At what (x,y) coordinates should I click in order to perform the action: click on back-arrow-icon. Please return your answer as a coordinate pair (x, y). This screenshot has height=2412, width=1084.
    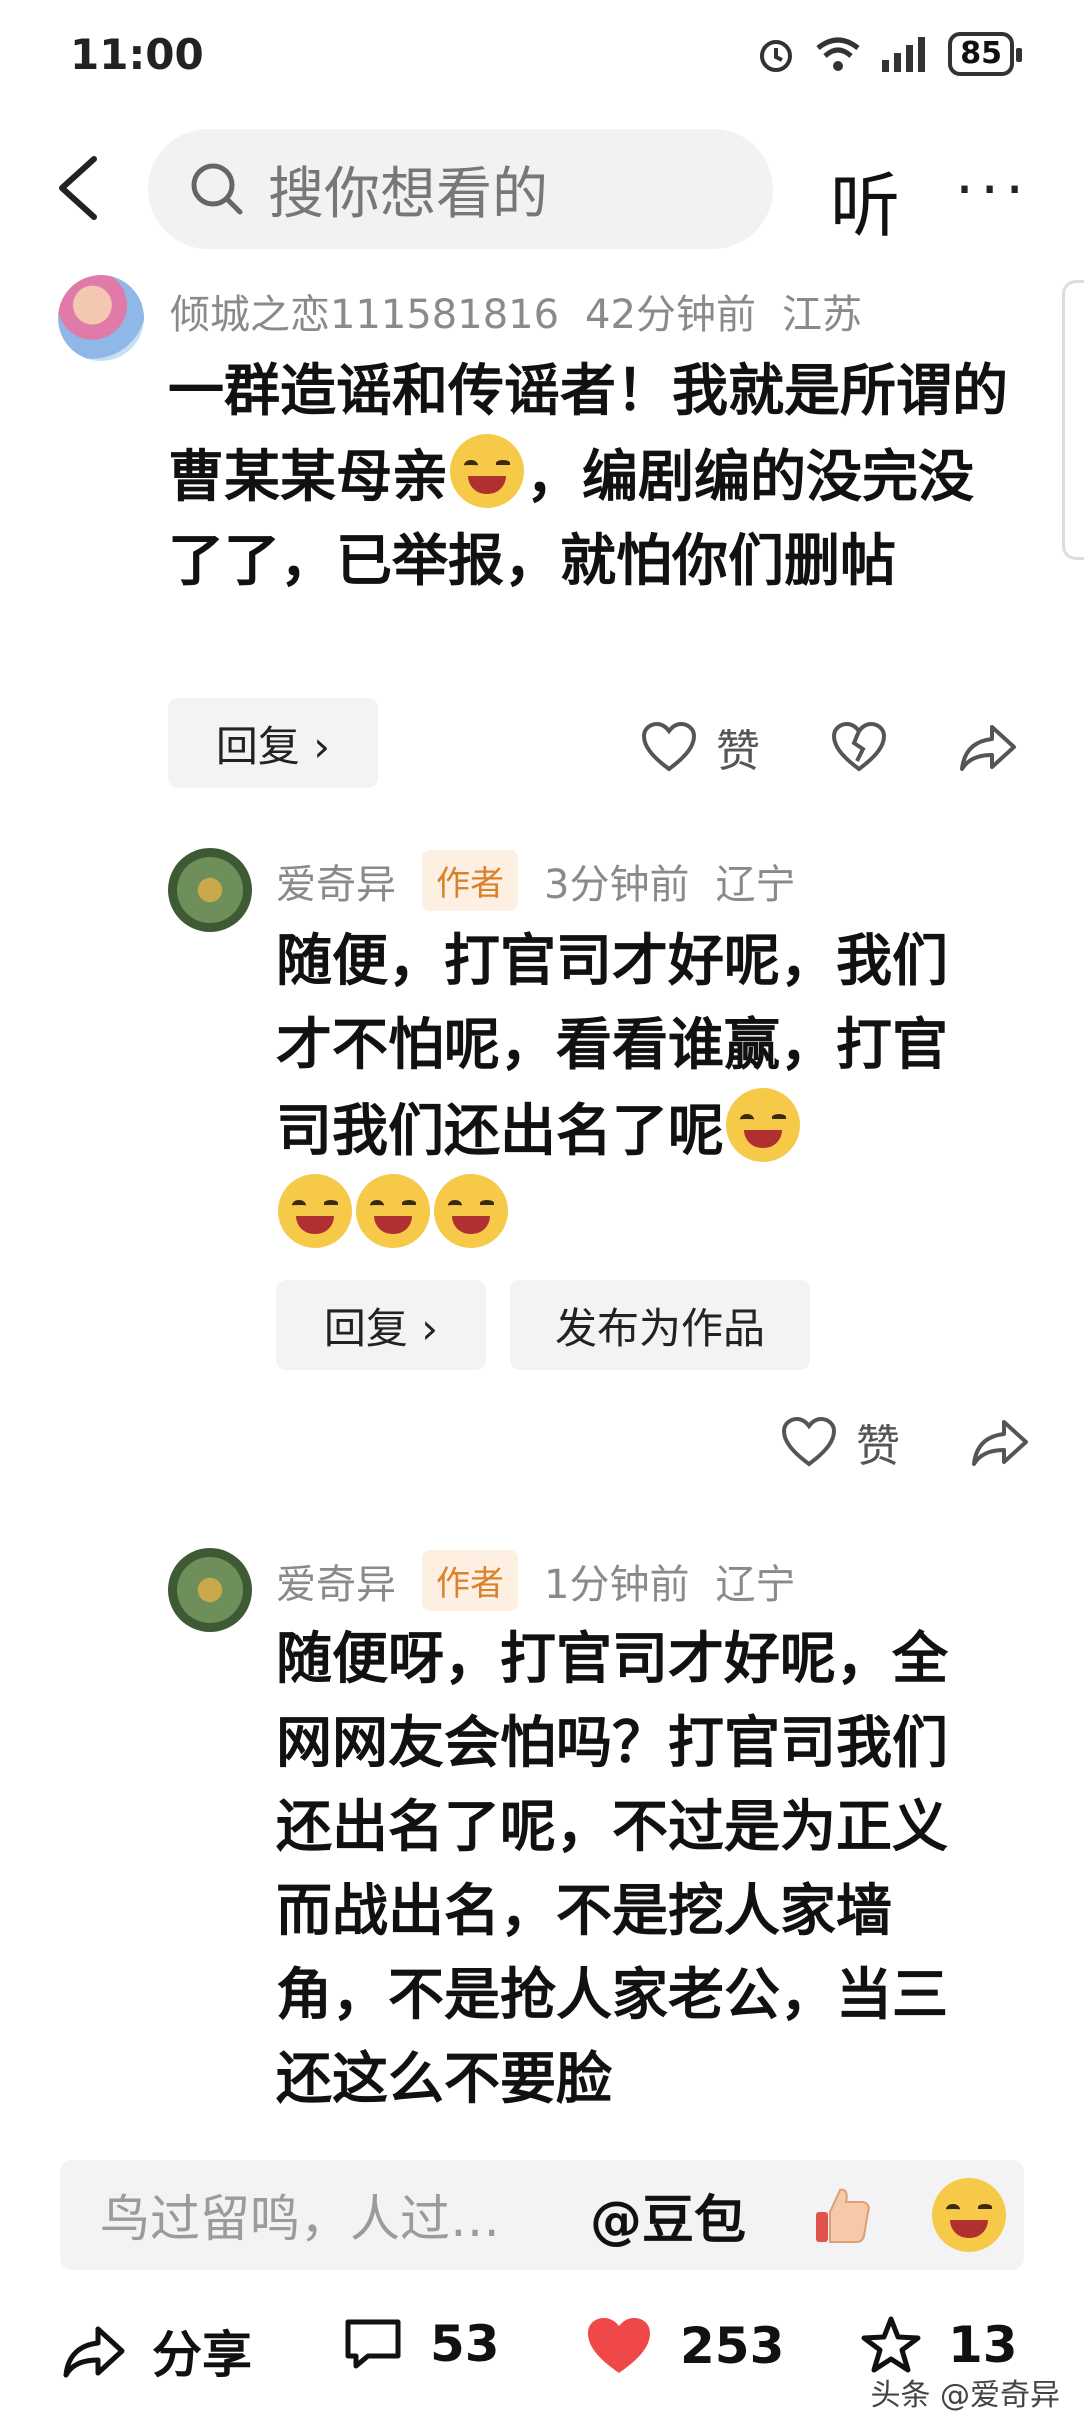
    Looking at the image, I should click on (80, 188).